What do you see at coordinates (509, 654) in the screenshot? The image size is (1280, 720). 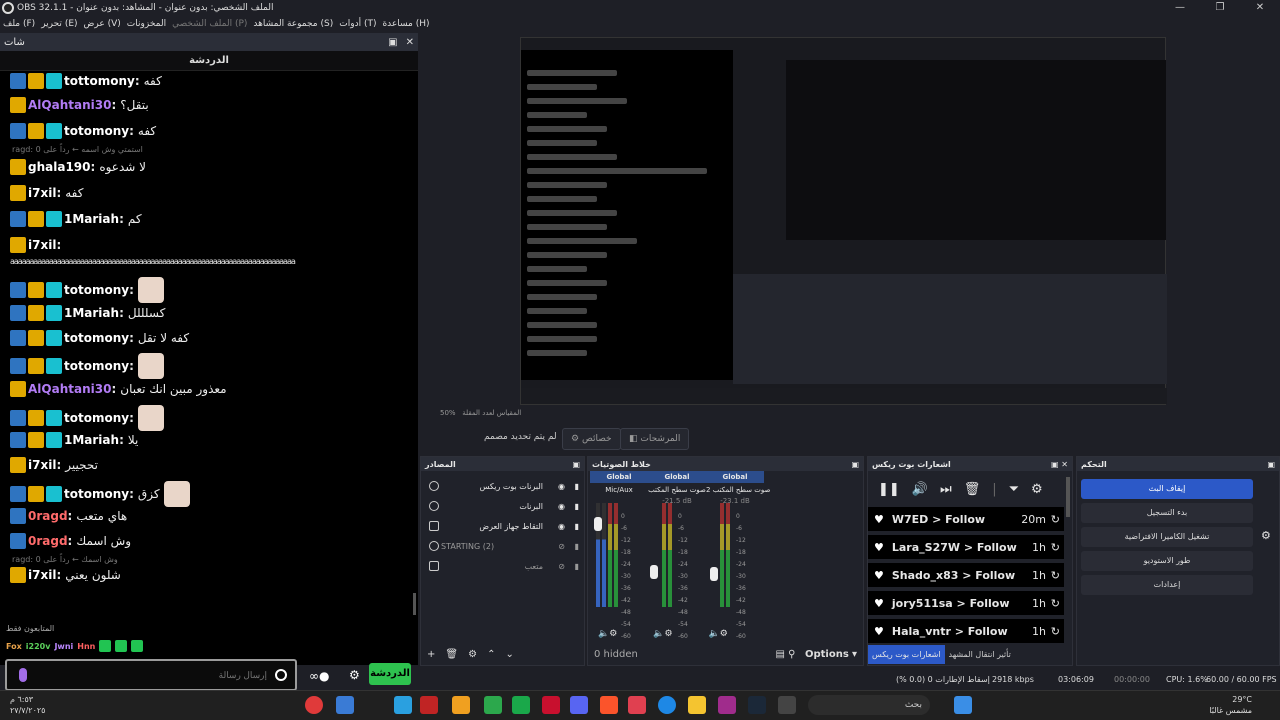 I see `move-down-icon: ⌄` at bounding box center [509, 654].